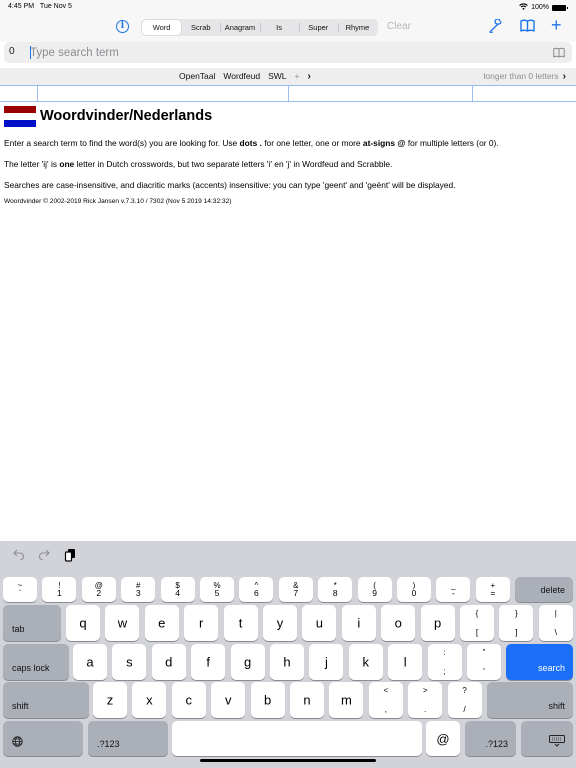 Image resolution: width=576 pixels, height=768 pixels. Describe the element at coordinates (297, 76) in the screenshot. I see `more-lists-button: +` at that location.